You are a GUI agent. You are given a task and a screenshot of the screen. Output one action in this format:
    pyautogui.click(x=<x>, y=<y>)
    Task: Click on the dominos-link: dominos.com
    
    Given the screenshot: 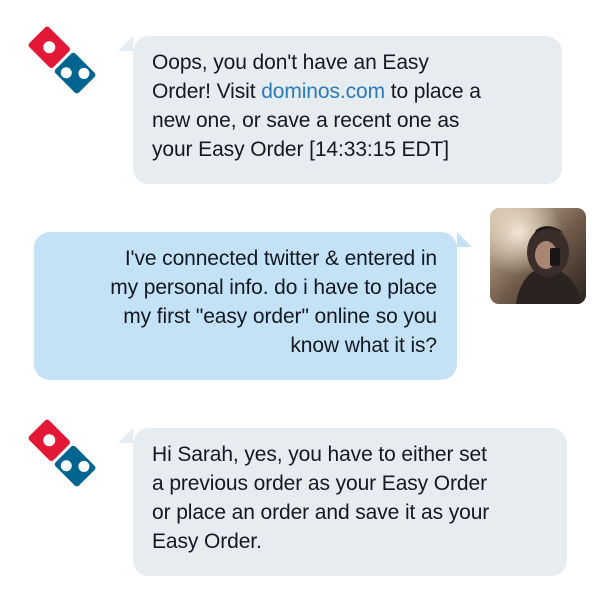 What is the action you would take?
    pyautogui.click(x=323, y=91)
    